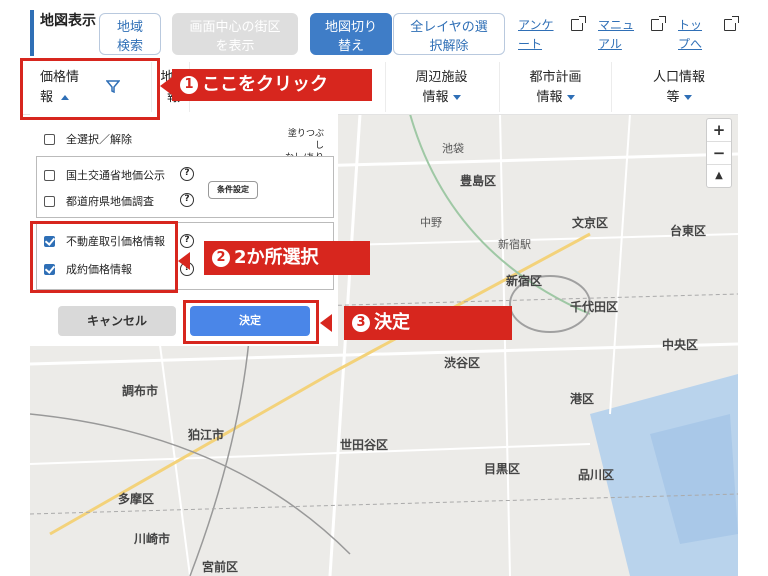  Describe the element at coordinates (596, 475) in the screenshot. I see `map-label: 品川区` at that location.